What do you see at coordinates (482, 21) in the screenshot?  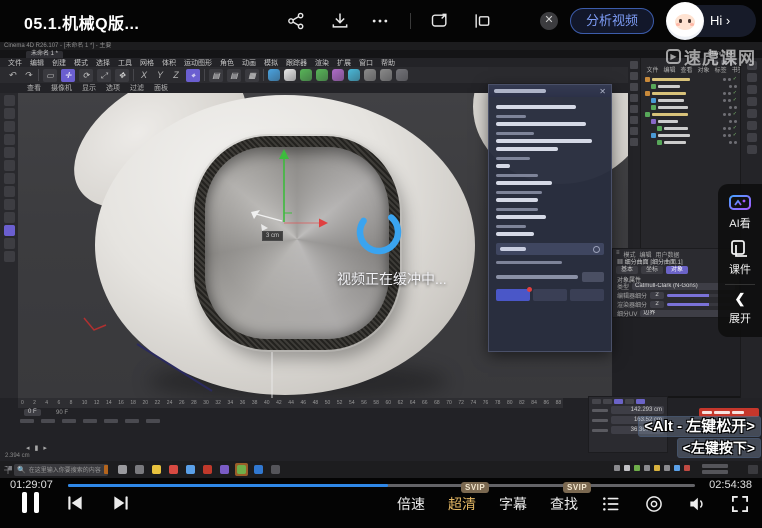 I see `mini-window-icon` at bounding box center [482, 21].